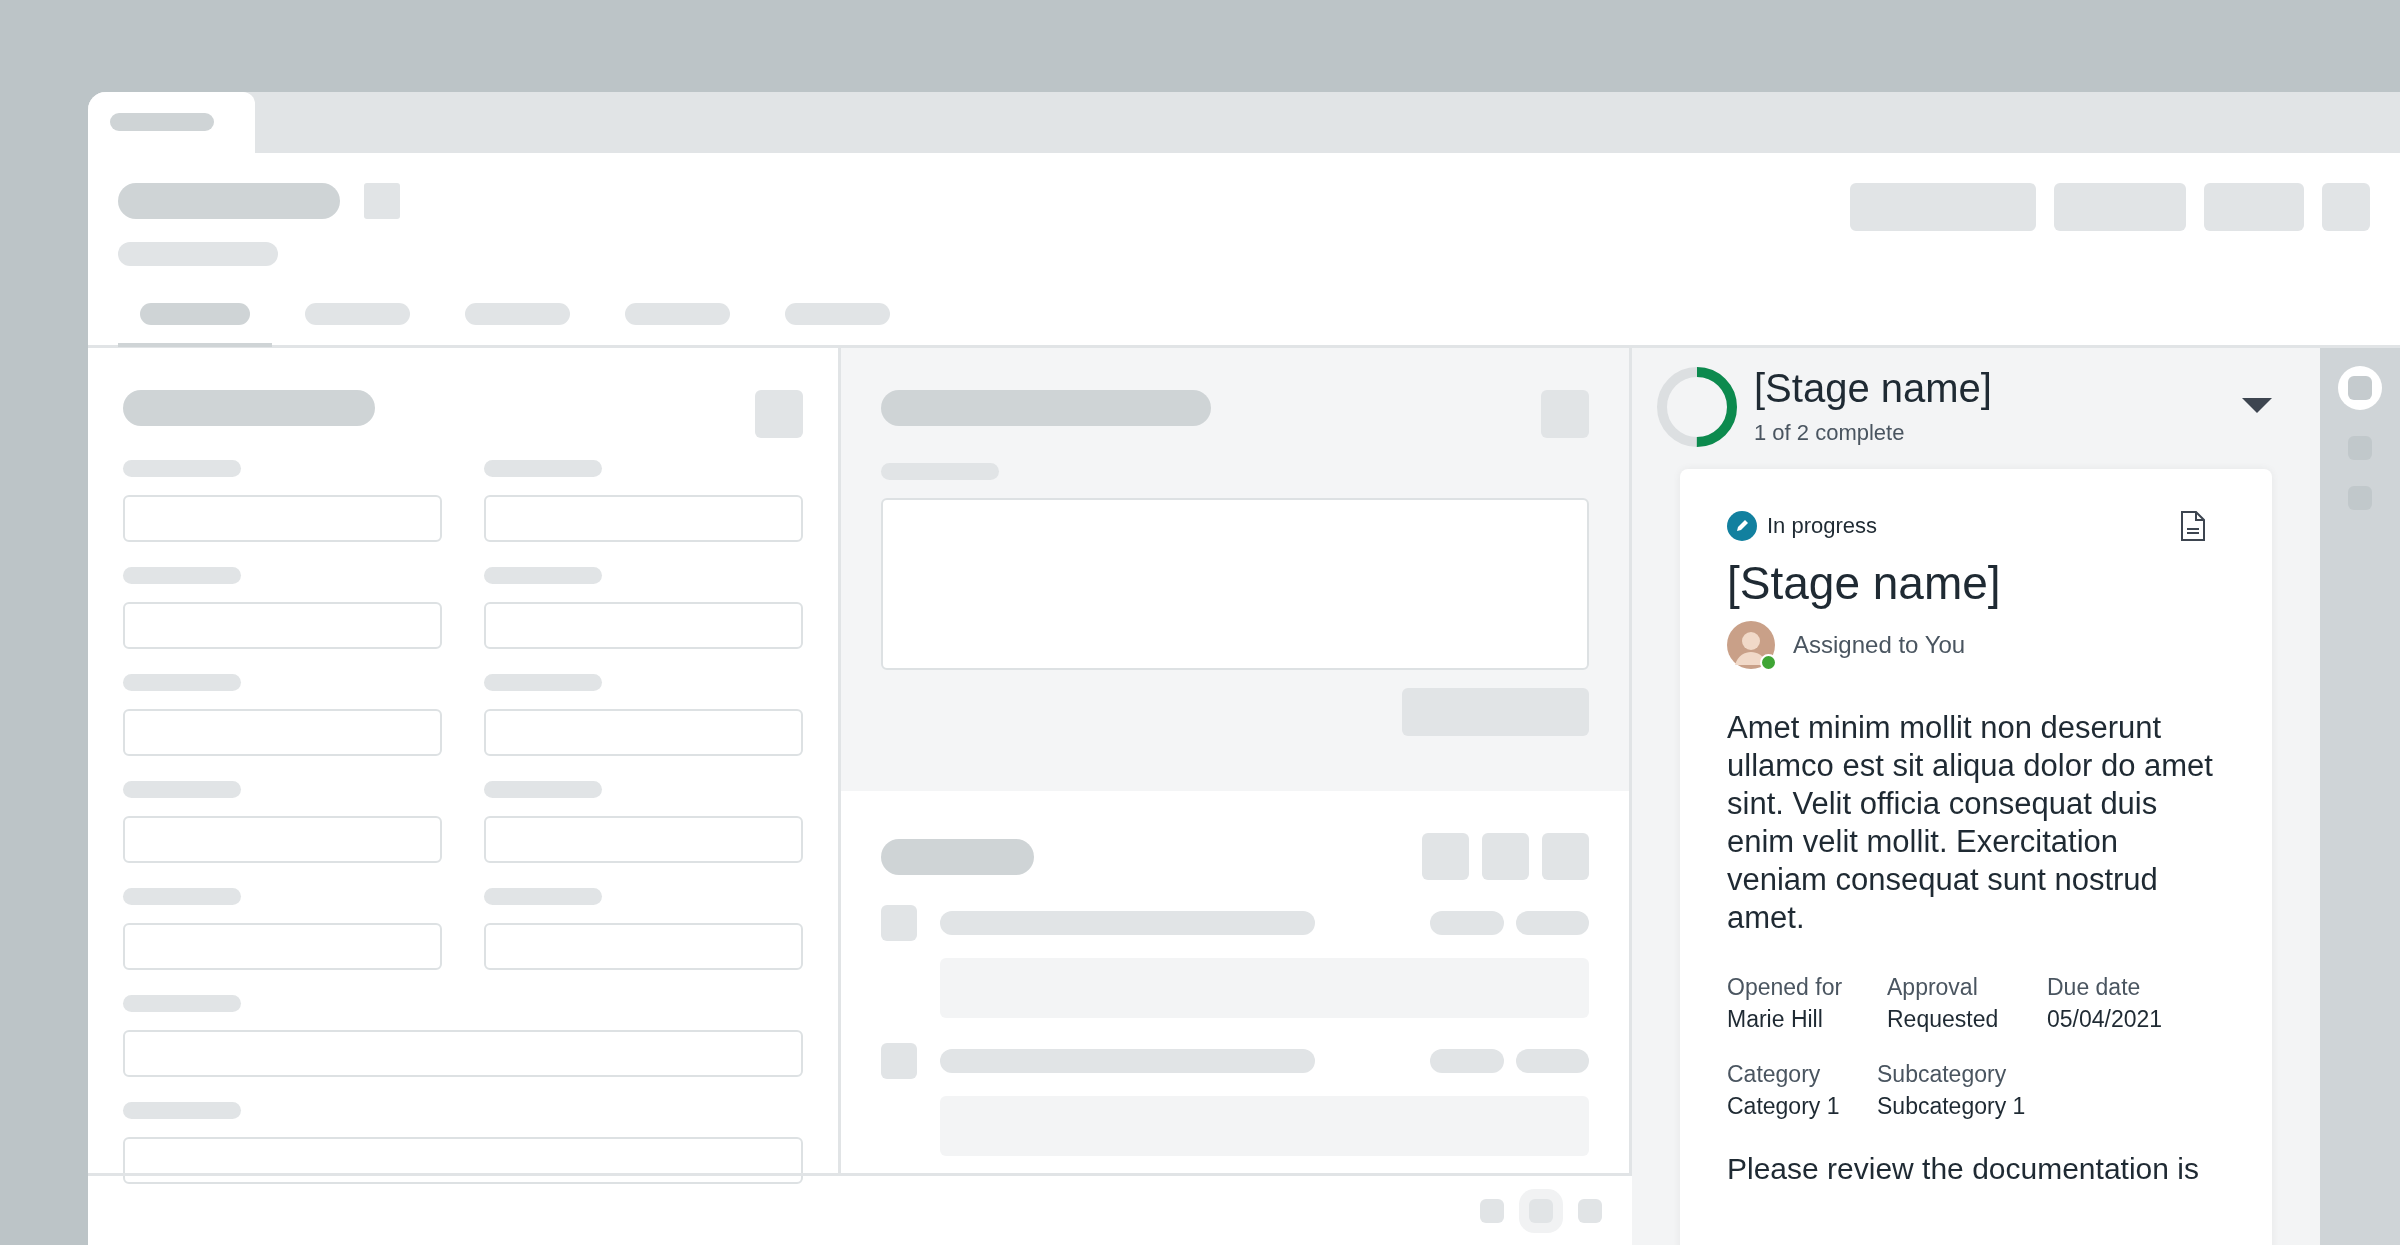 This screenshot has width=2400, height=1245. I want to click on field-value: 05/04/2021, so click(2105, 1020).